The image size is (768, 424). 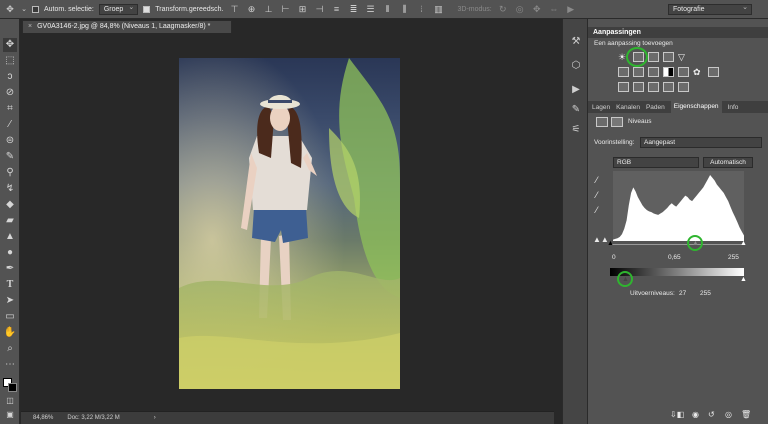 What do you see at coordinates (147, 9) in the screenshot?
I see `transform-checkbox` at bounding box center [147, 9].